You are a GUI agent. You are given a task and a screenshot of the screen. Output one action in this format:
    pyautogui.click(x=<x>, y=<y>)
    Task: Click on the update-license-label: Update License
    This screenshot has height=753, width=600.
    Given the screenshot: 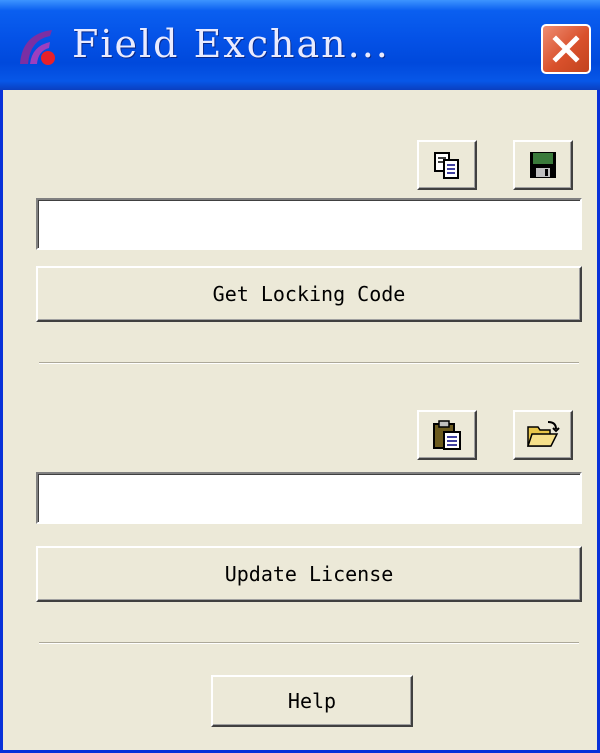 What is the action you would take?
    pyautogui.click(x=309, y=574)
    